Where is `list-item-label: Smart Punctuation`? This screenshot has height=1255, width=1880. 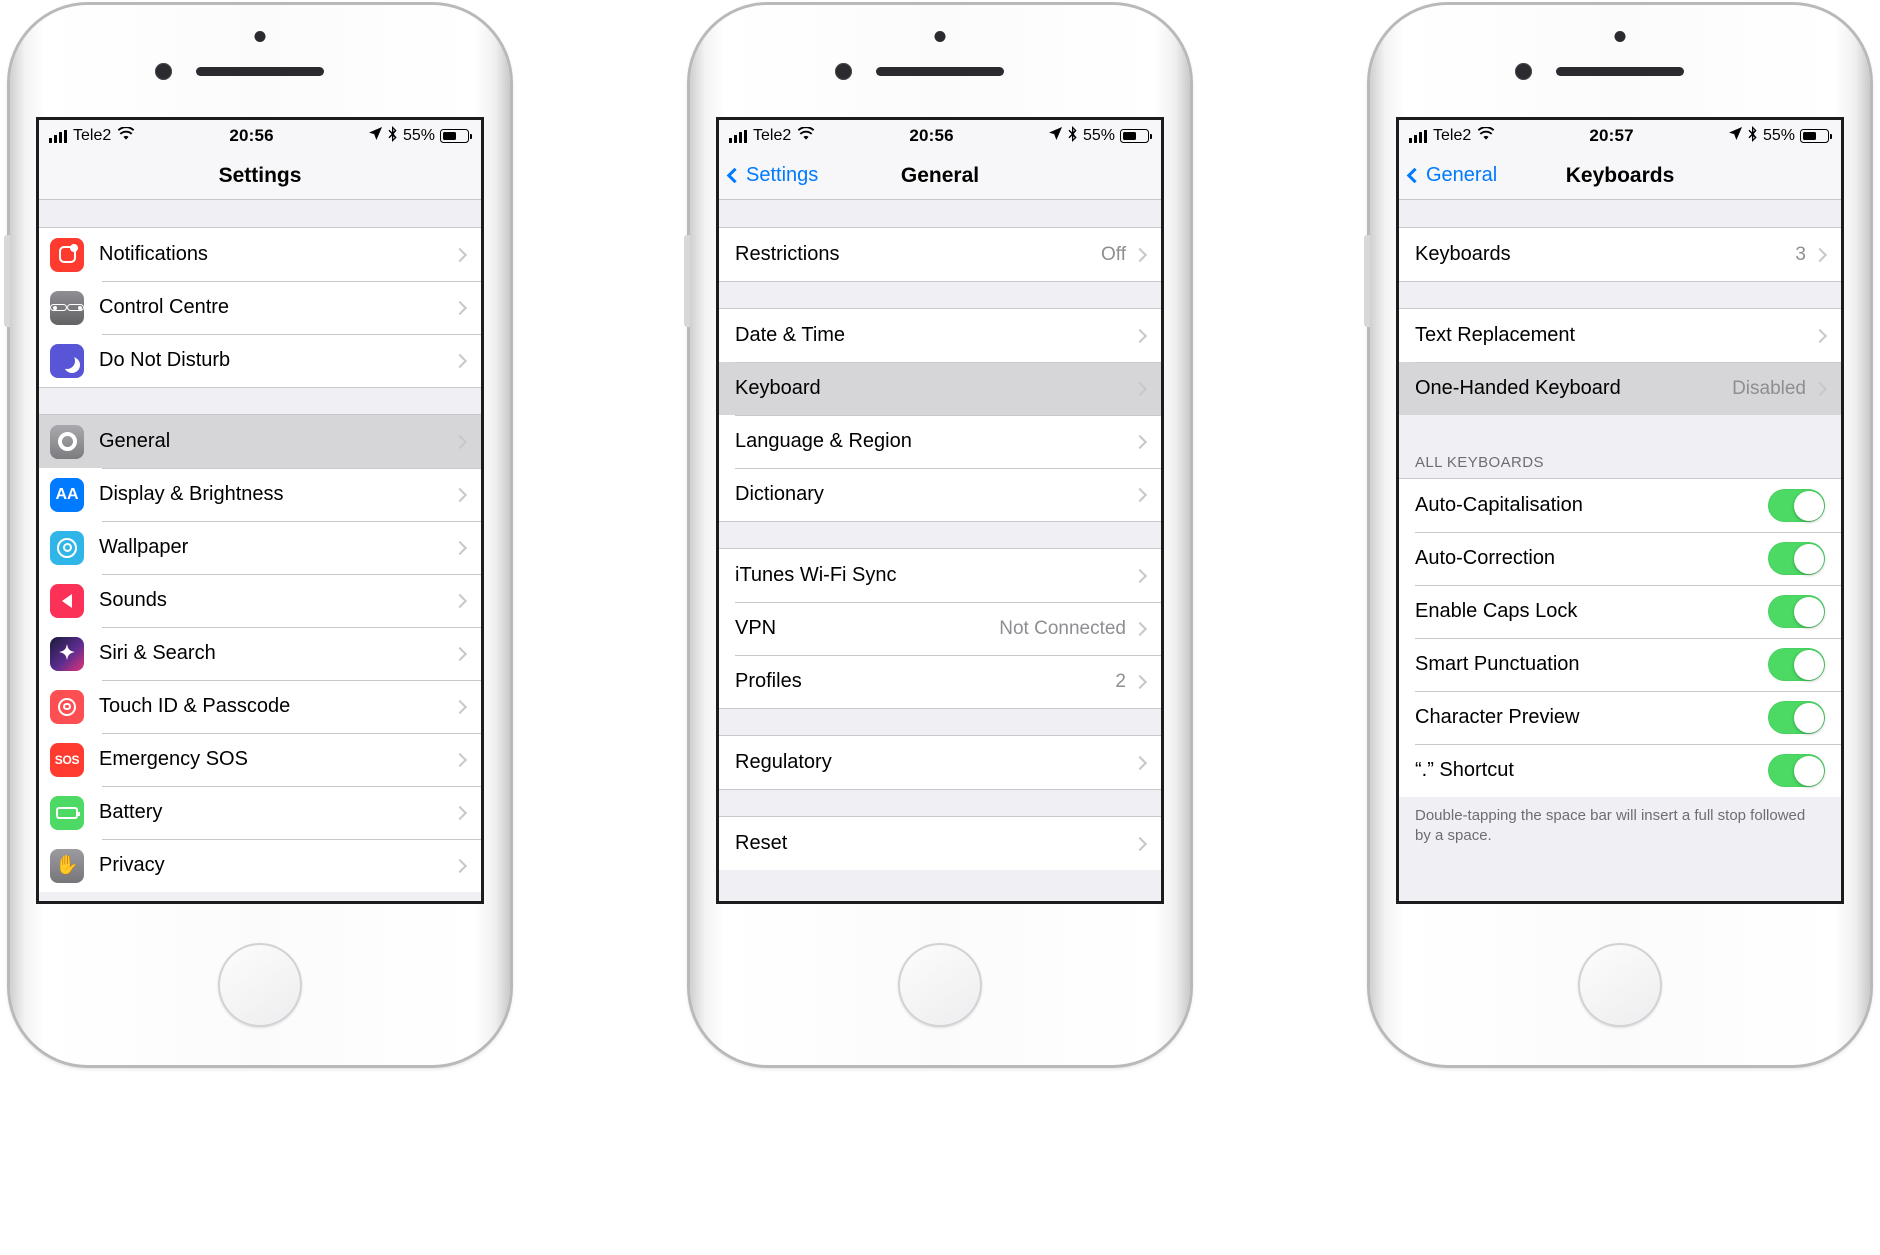 list-item-label: Smart Punctuation is located at coordinates (1497, 664).